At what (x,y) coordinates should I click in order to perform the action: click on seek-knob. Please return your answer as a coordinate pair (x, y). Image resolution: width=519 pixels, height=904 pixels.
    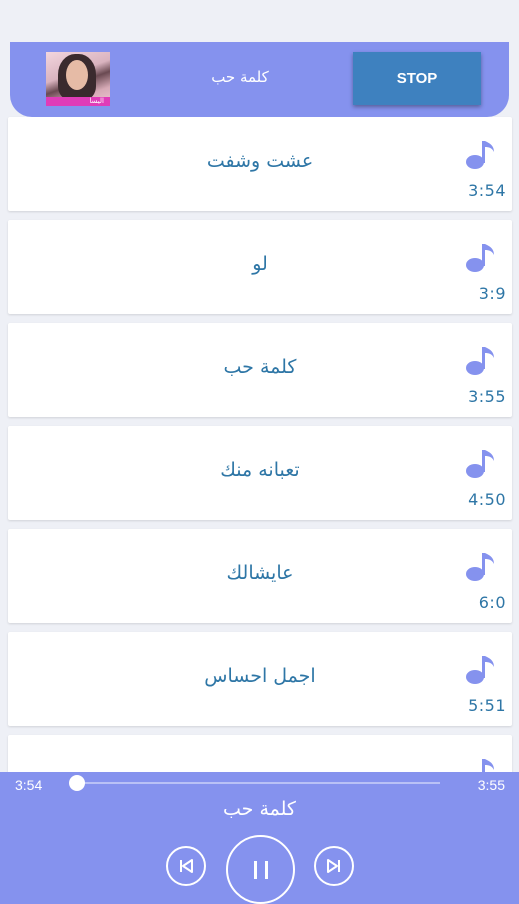
    Looking at the image, I should click on (77, 783).